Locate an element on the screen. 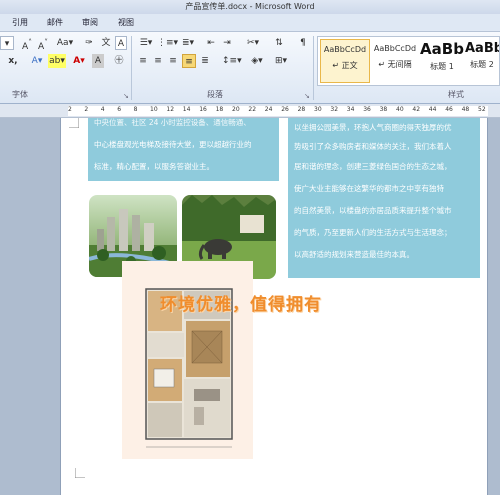 The height and width of the screenshot is (495, 500). text-line: 势吸引了众多购房者和媒体的关注，我们本着人 is located at coordinates (373, 146).